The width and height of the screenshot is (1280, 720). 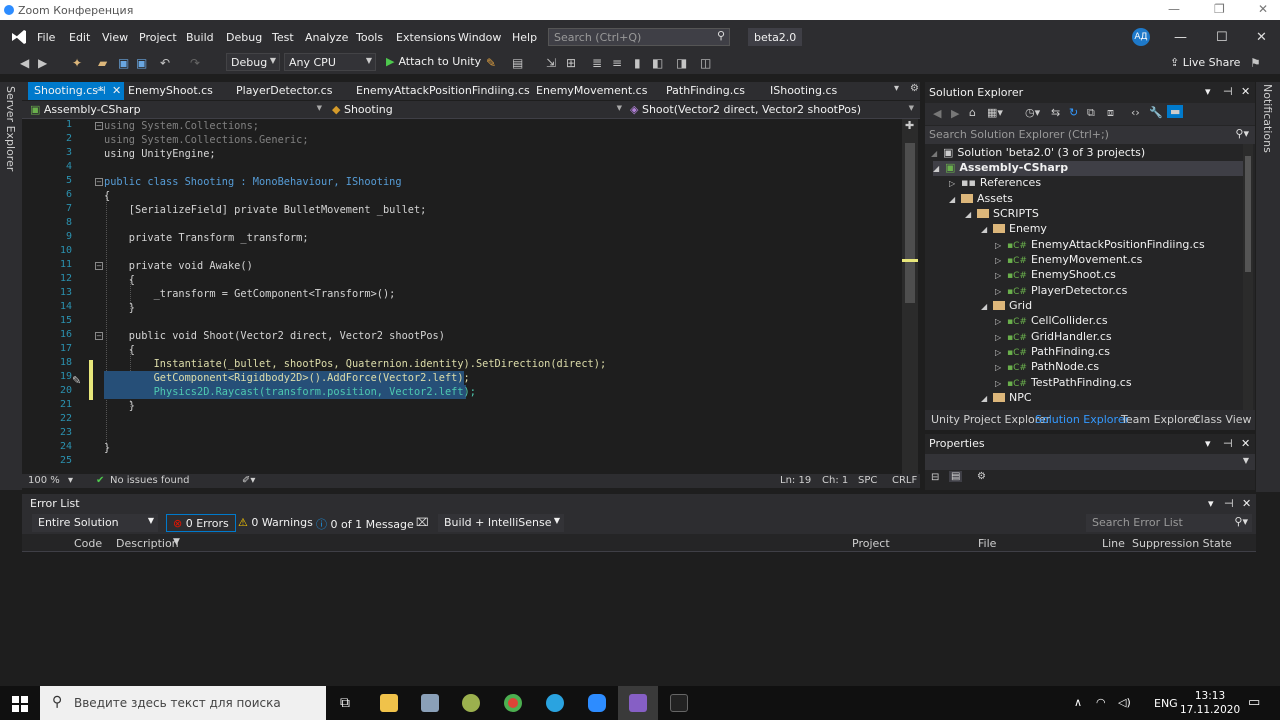 I want to click on configuration-dropdown: Debug ▼, so click(x=253, y=62).